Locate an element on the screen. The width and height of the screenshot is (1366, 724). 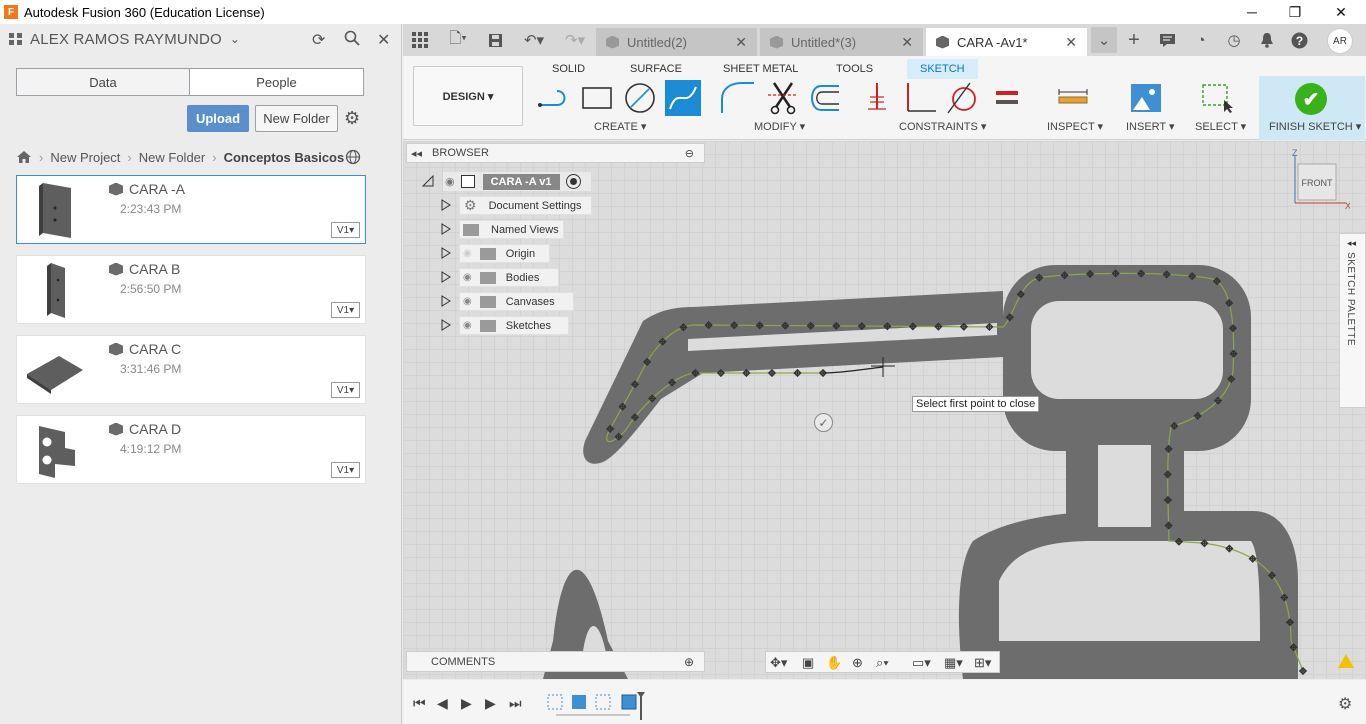
insert-image-icon is located at coordinates (1146, 98).